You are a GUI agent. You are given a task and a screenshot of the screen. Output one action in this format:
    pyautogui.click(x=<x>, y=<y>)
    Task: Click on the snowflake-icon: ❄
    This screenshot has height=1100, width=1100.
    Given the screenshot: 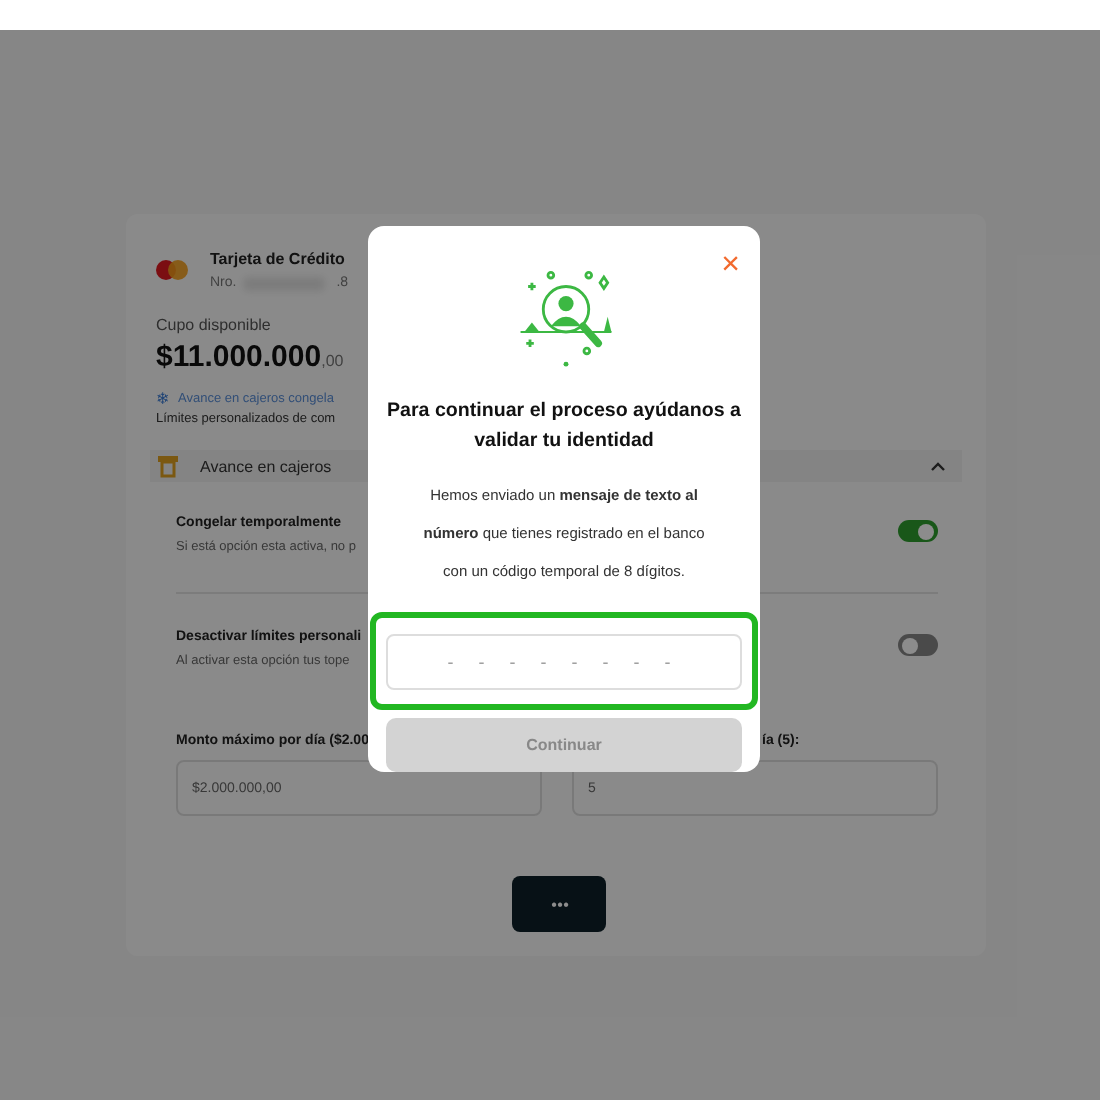 What is the action you would take?
    pyautogui.click(x=163, y=399)
    